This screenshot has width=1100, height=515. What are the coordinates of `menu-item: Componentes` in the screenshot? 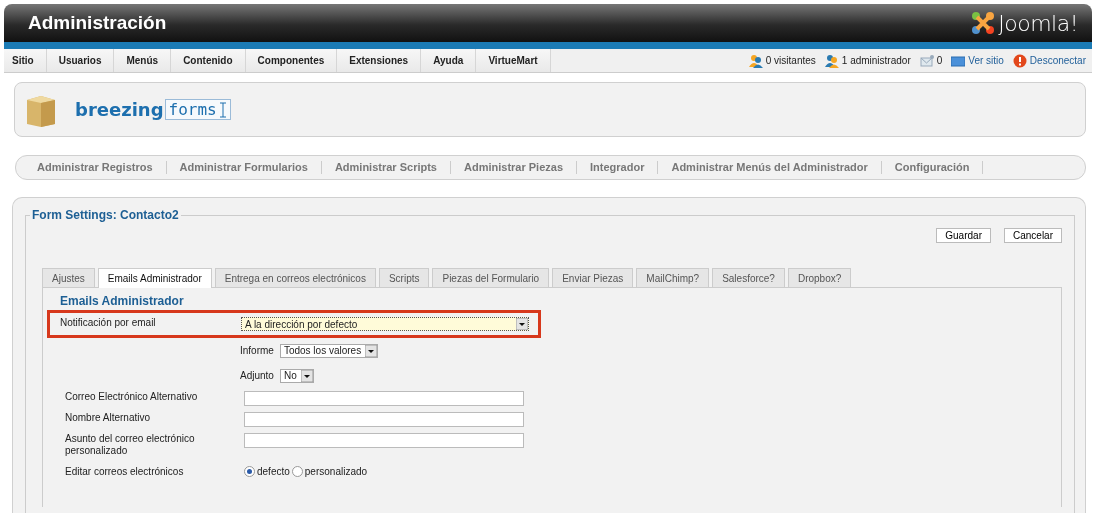 It's located at (291, 60).